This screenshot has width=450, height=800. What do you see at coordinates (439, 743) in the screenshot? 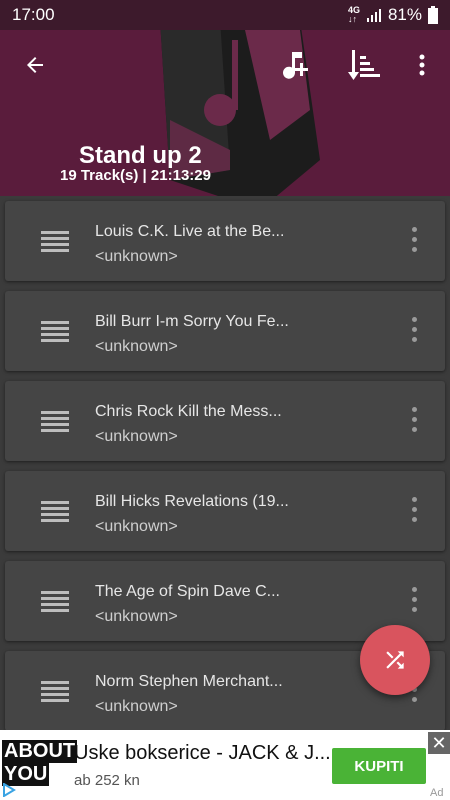
I see `ad-close-icon: ✕` at bounding box center [439, 743].